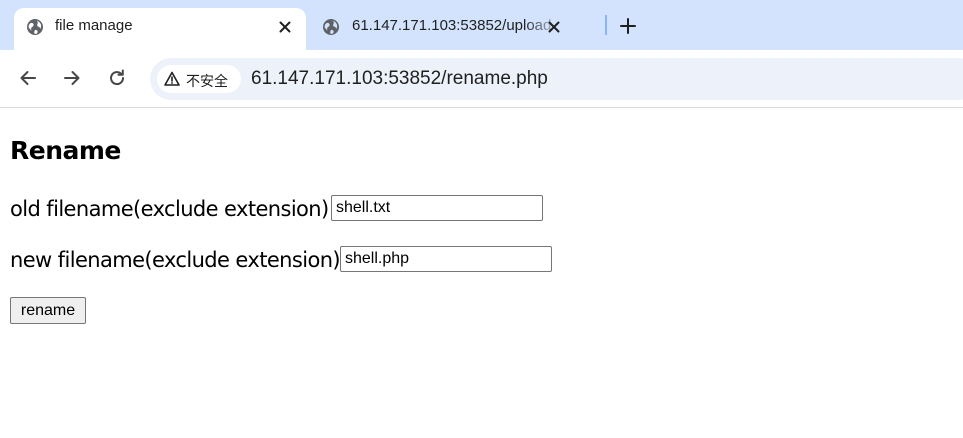  I want to click on tab-strip: file manage 61.147.171.103:53852/upload, so click(481, 25).